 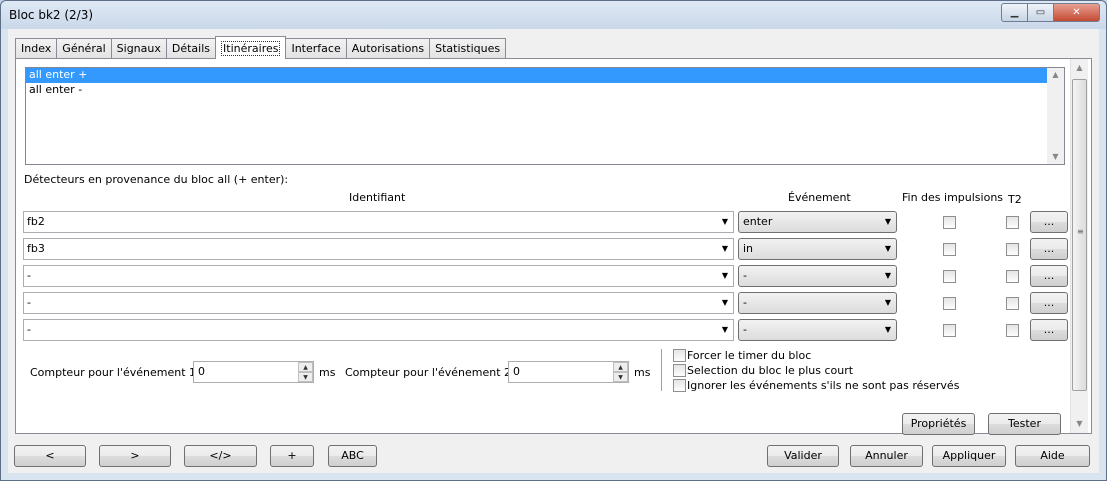 I want to click on tab-statistiques: Statistiques, so click(x=468, y=48).